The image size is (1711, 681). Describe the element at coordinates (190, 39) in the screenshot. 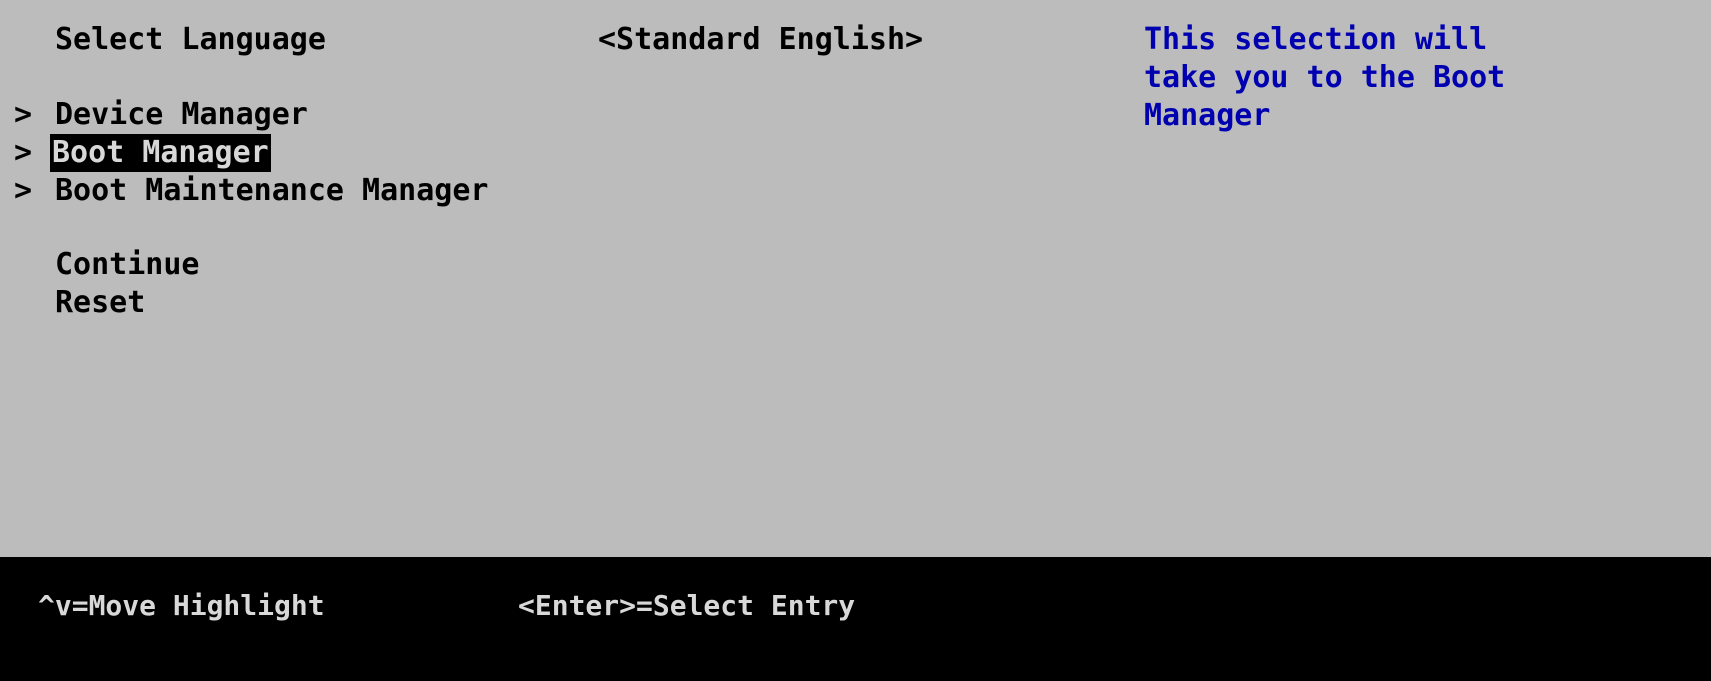

I see `select-language-label: Select Language` at that location.